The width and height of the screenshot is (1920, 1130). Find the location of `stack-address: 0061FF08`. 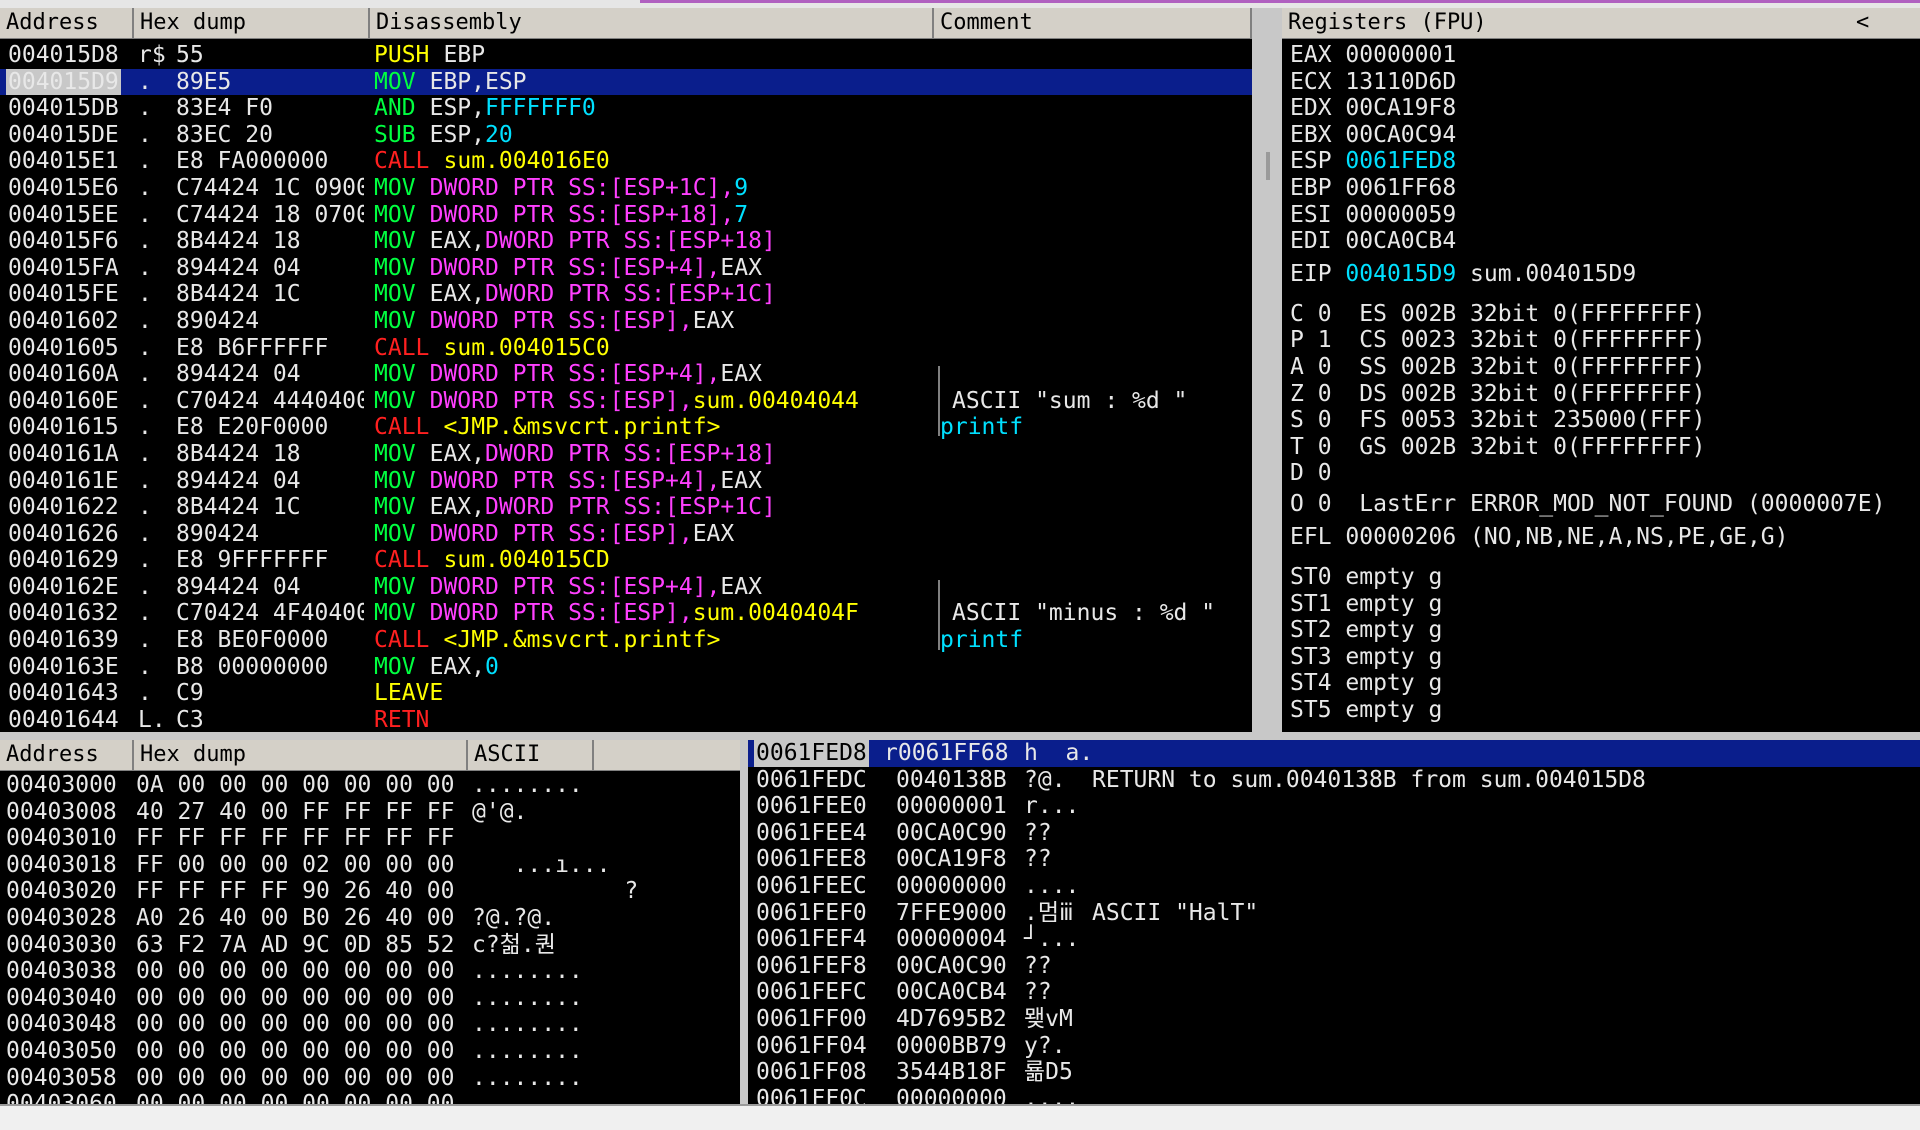

stack-address: 0061FF08 is located at coordinates (811, 1072).